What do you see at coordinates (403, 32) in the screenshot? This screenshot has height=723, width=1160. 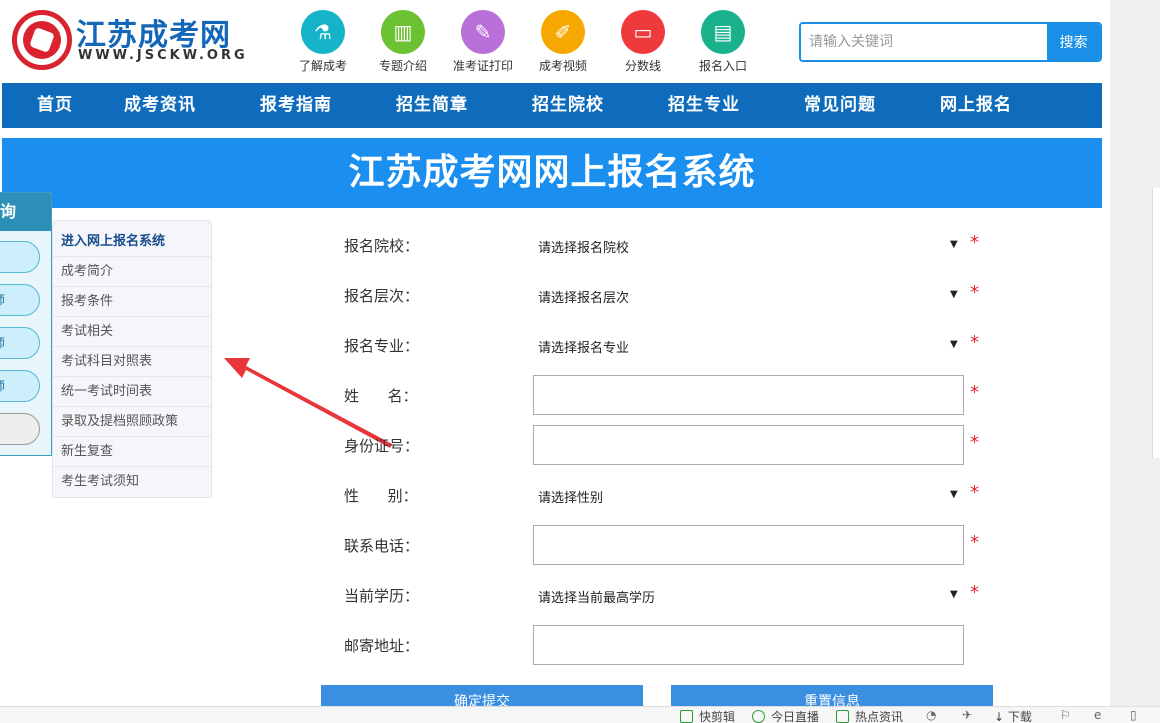 I see `building-icon: ▥` at bounding box center [403, 32].